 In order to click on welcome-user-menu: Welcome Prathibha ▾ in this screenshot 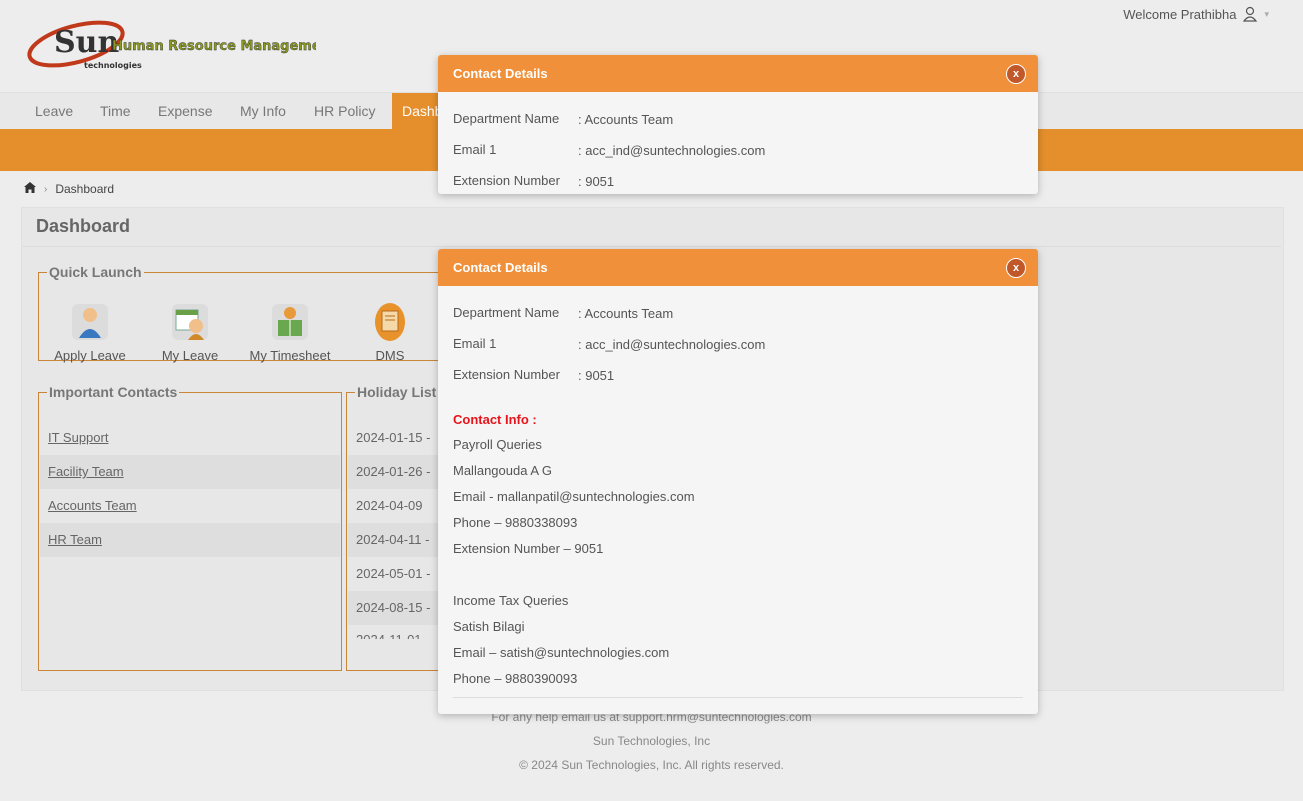, I will do `click(1196, 14)`.